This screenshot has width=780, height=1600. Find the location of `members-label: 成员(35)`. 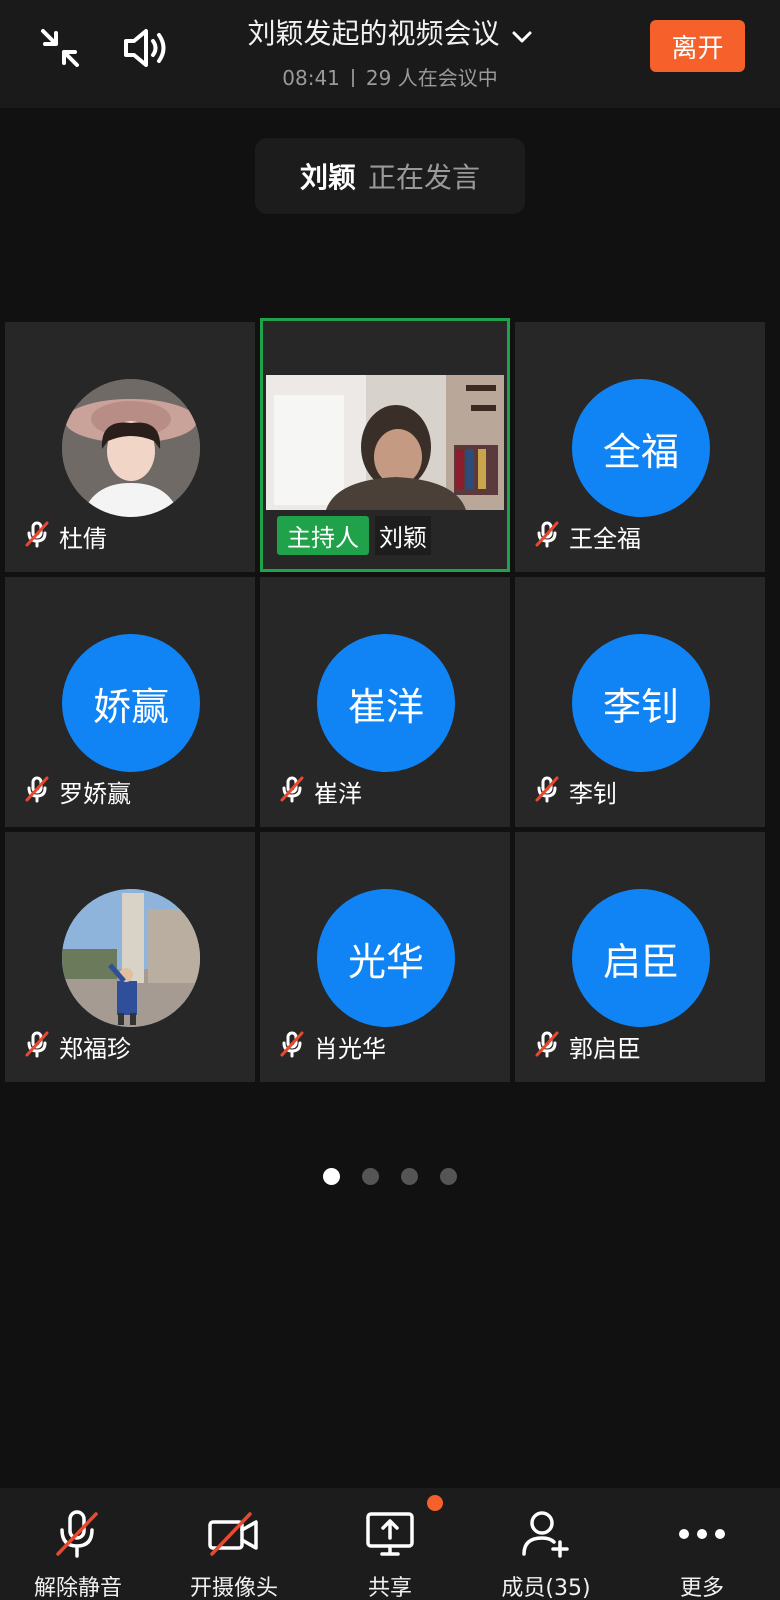

members-label: 成员(35) is located at coordinates (546, 1588).